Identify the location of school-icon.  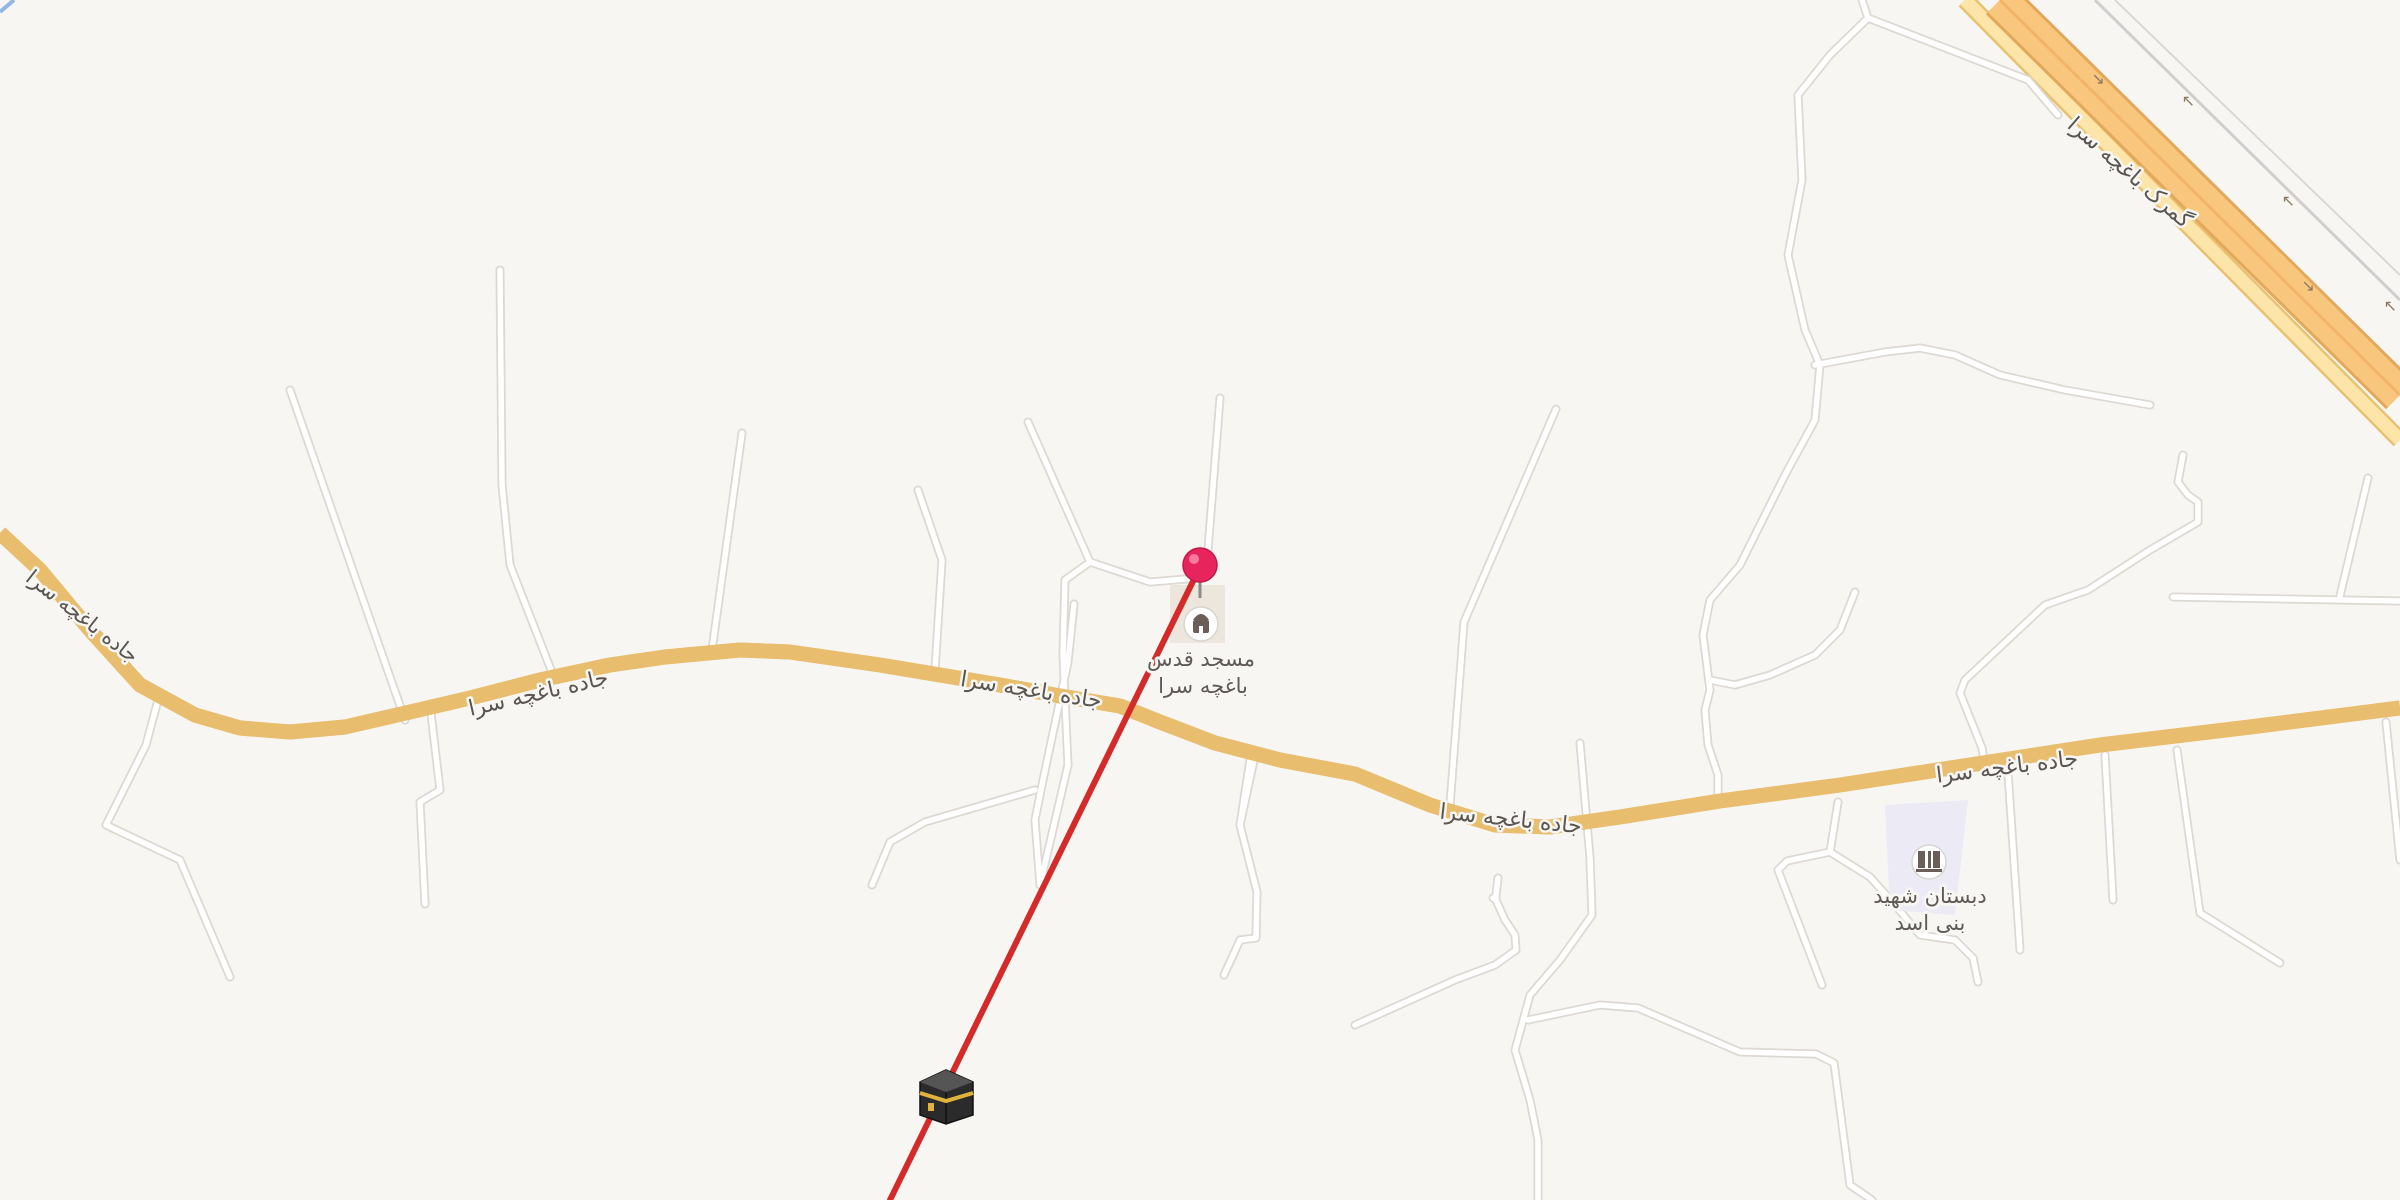
(1929, 862).